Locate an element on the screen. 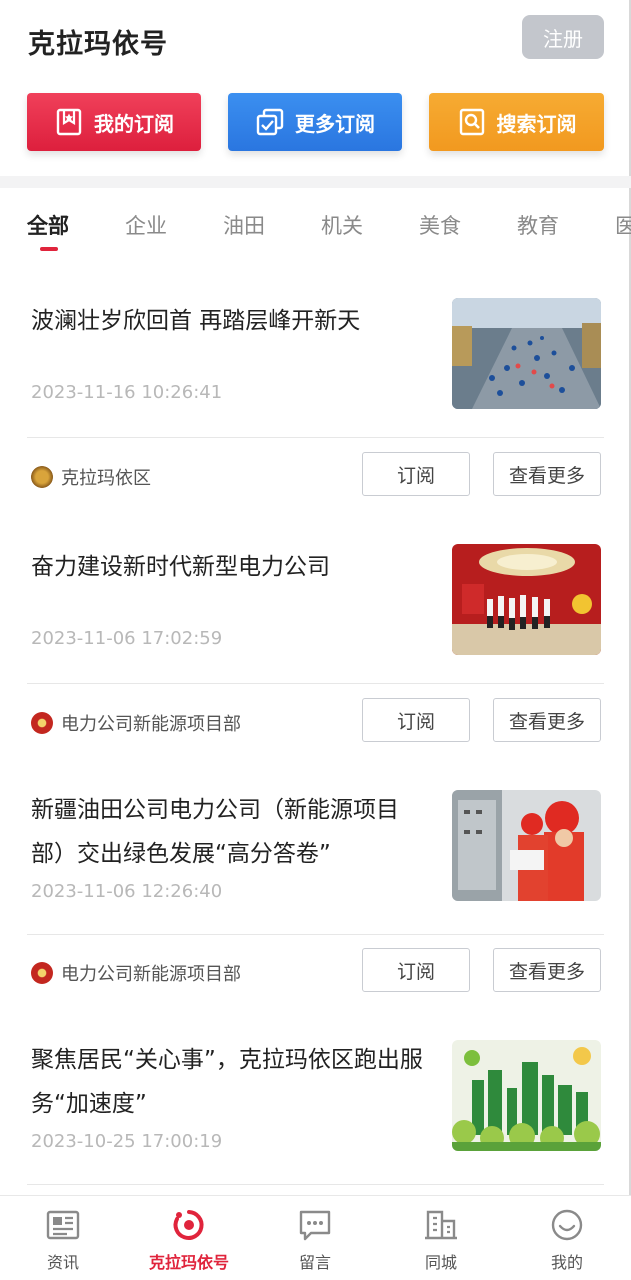  building-icon is located at coordinates (441, 1225).